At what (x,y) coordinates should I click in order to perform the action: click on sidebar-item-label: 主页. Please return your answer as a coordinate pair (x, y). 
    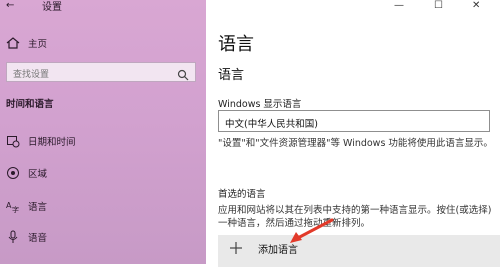
    Looking at the image, I should click on (38, 44).